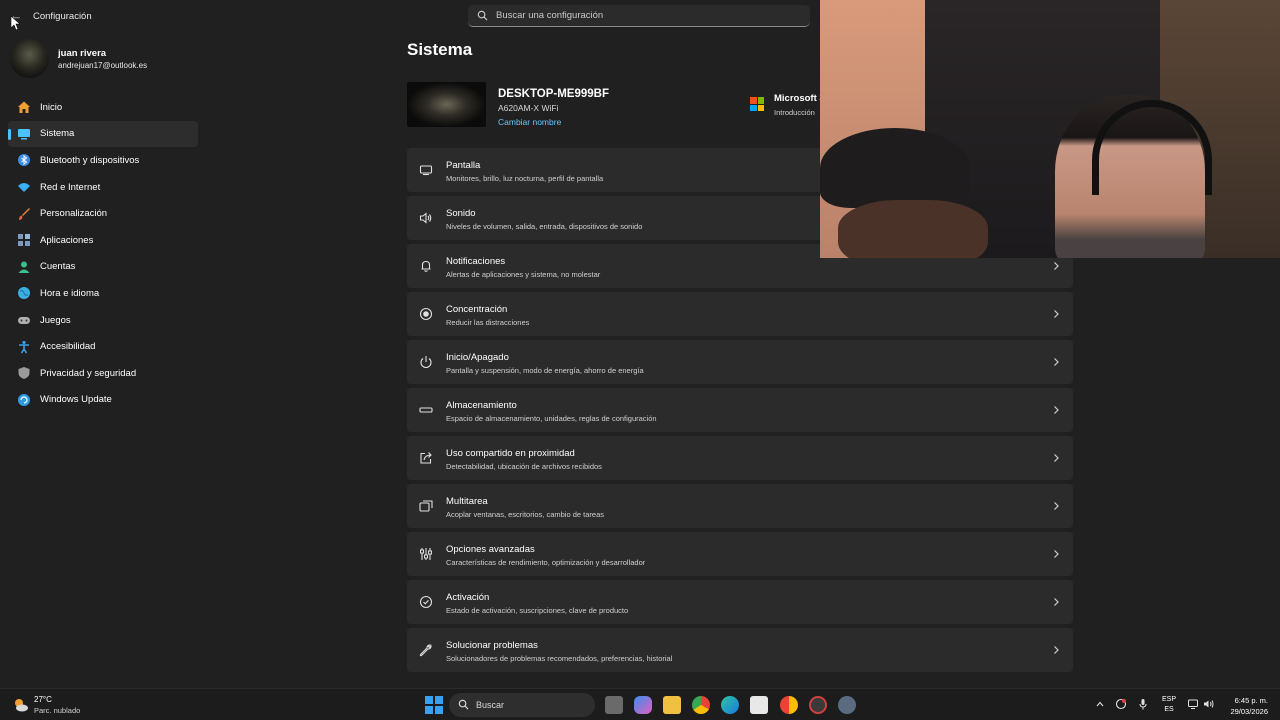  I want to click on setting-row-concentracion: Concentración Reducir las distracciones, so click(740, 314).